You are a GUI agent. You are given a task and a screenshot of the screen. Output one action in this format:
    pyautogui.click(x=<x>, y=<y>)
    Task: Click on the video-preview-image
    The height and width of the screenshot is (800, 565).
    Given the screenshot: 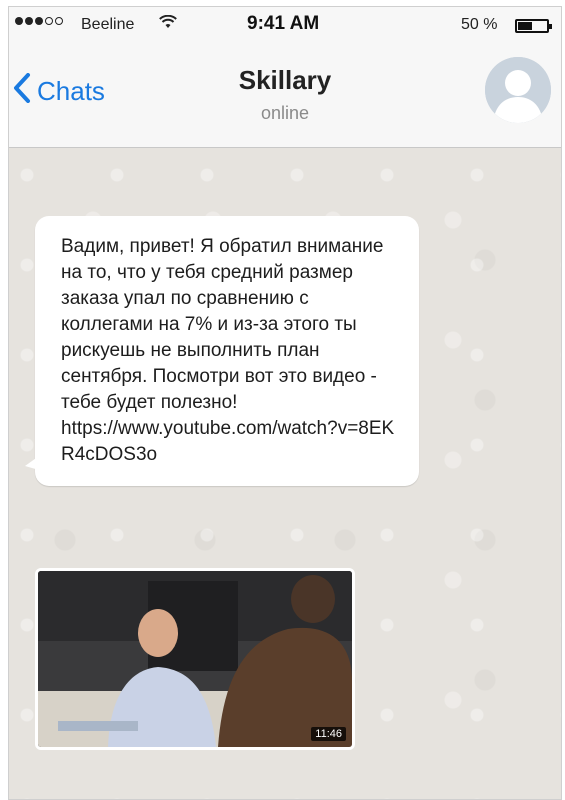 What is the action you would take?
    pyautogui.click(x=195, y=659)
    